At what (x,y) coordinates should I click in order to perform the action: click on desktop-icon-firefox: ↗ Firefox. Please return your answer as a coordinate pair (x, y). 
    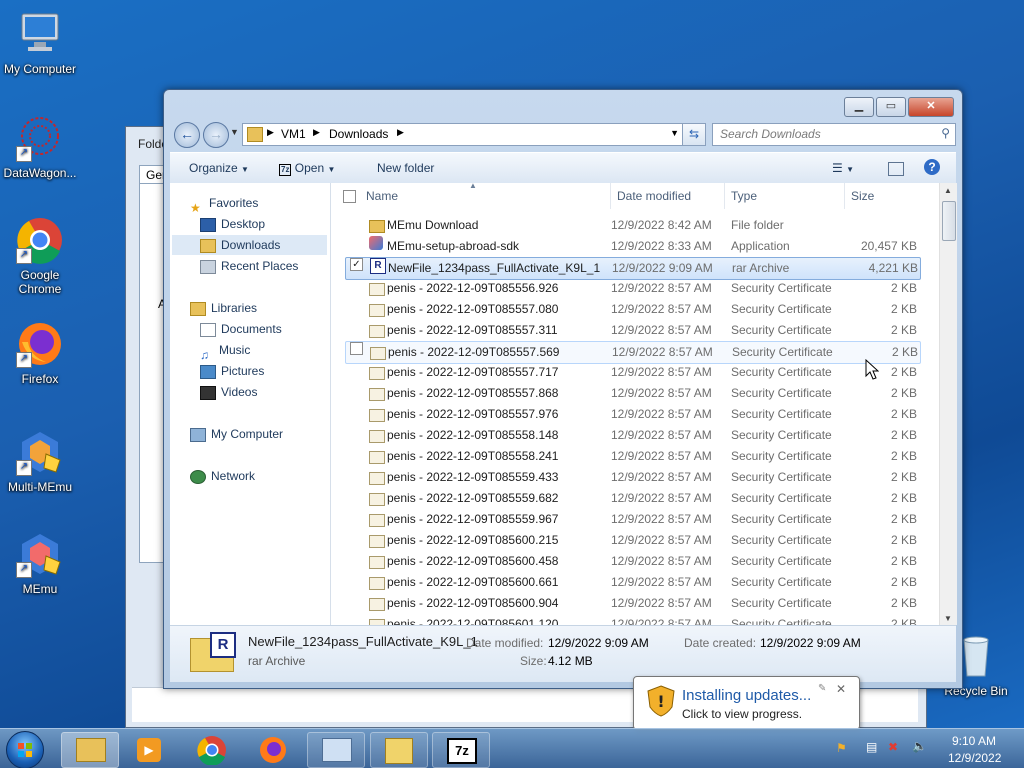
    Looking at the image, I should click on (40, 353).